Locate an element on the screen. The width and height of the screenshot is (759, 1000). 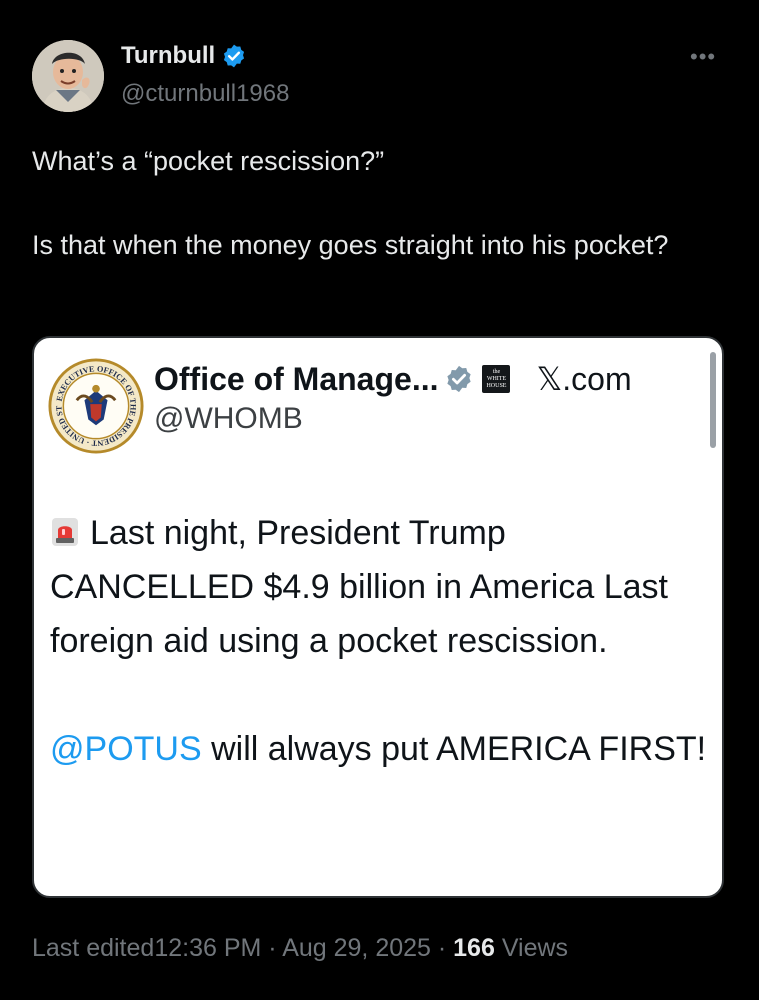
author-handle: @cturnbull1968 is located at coordinates (205, 94).